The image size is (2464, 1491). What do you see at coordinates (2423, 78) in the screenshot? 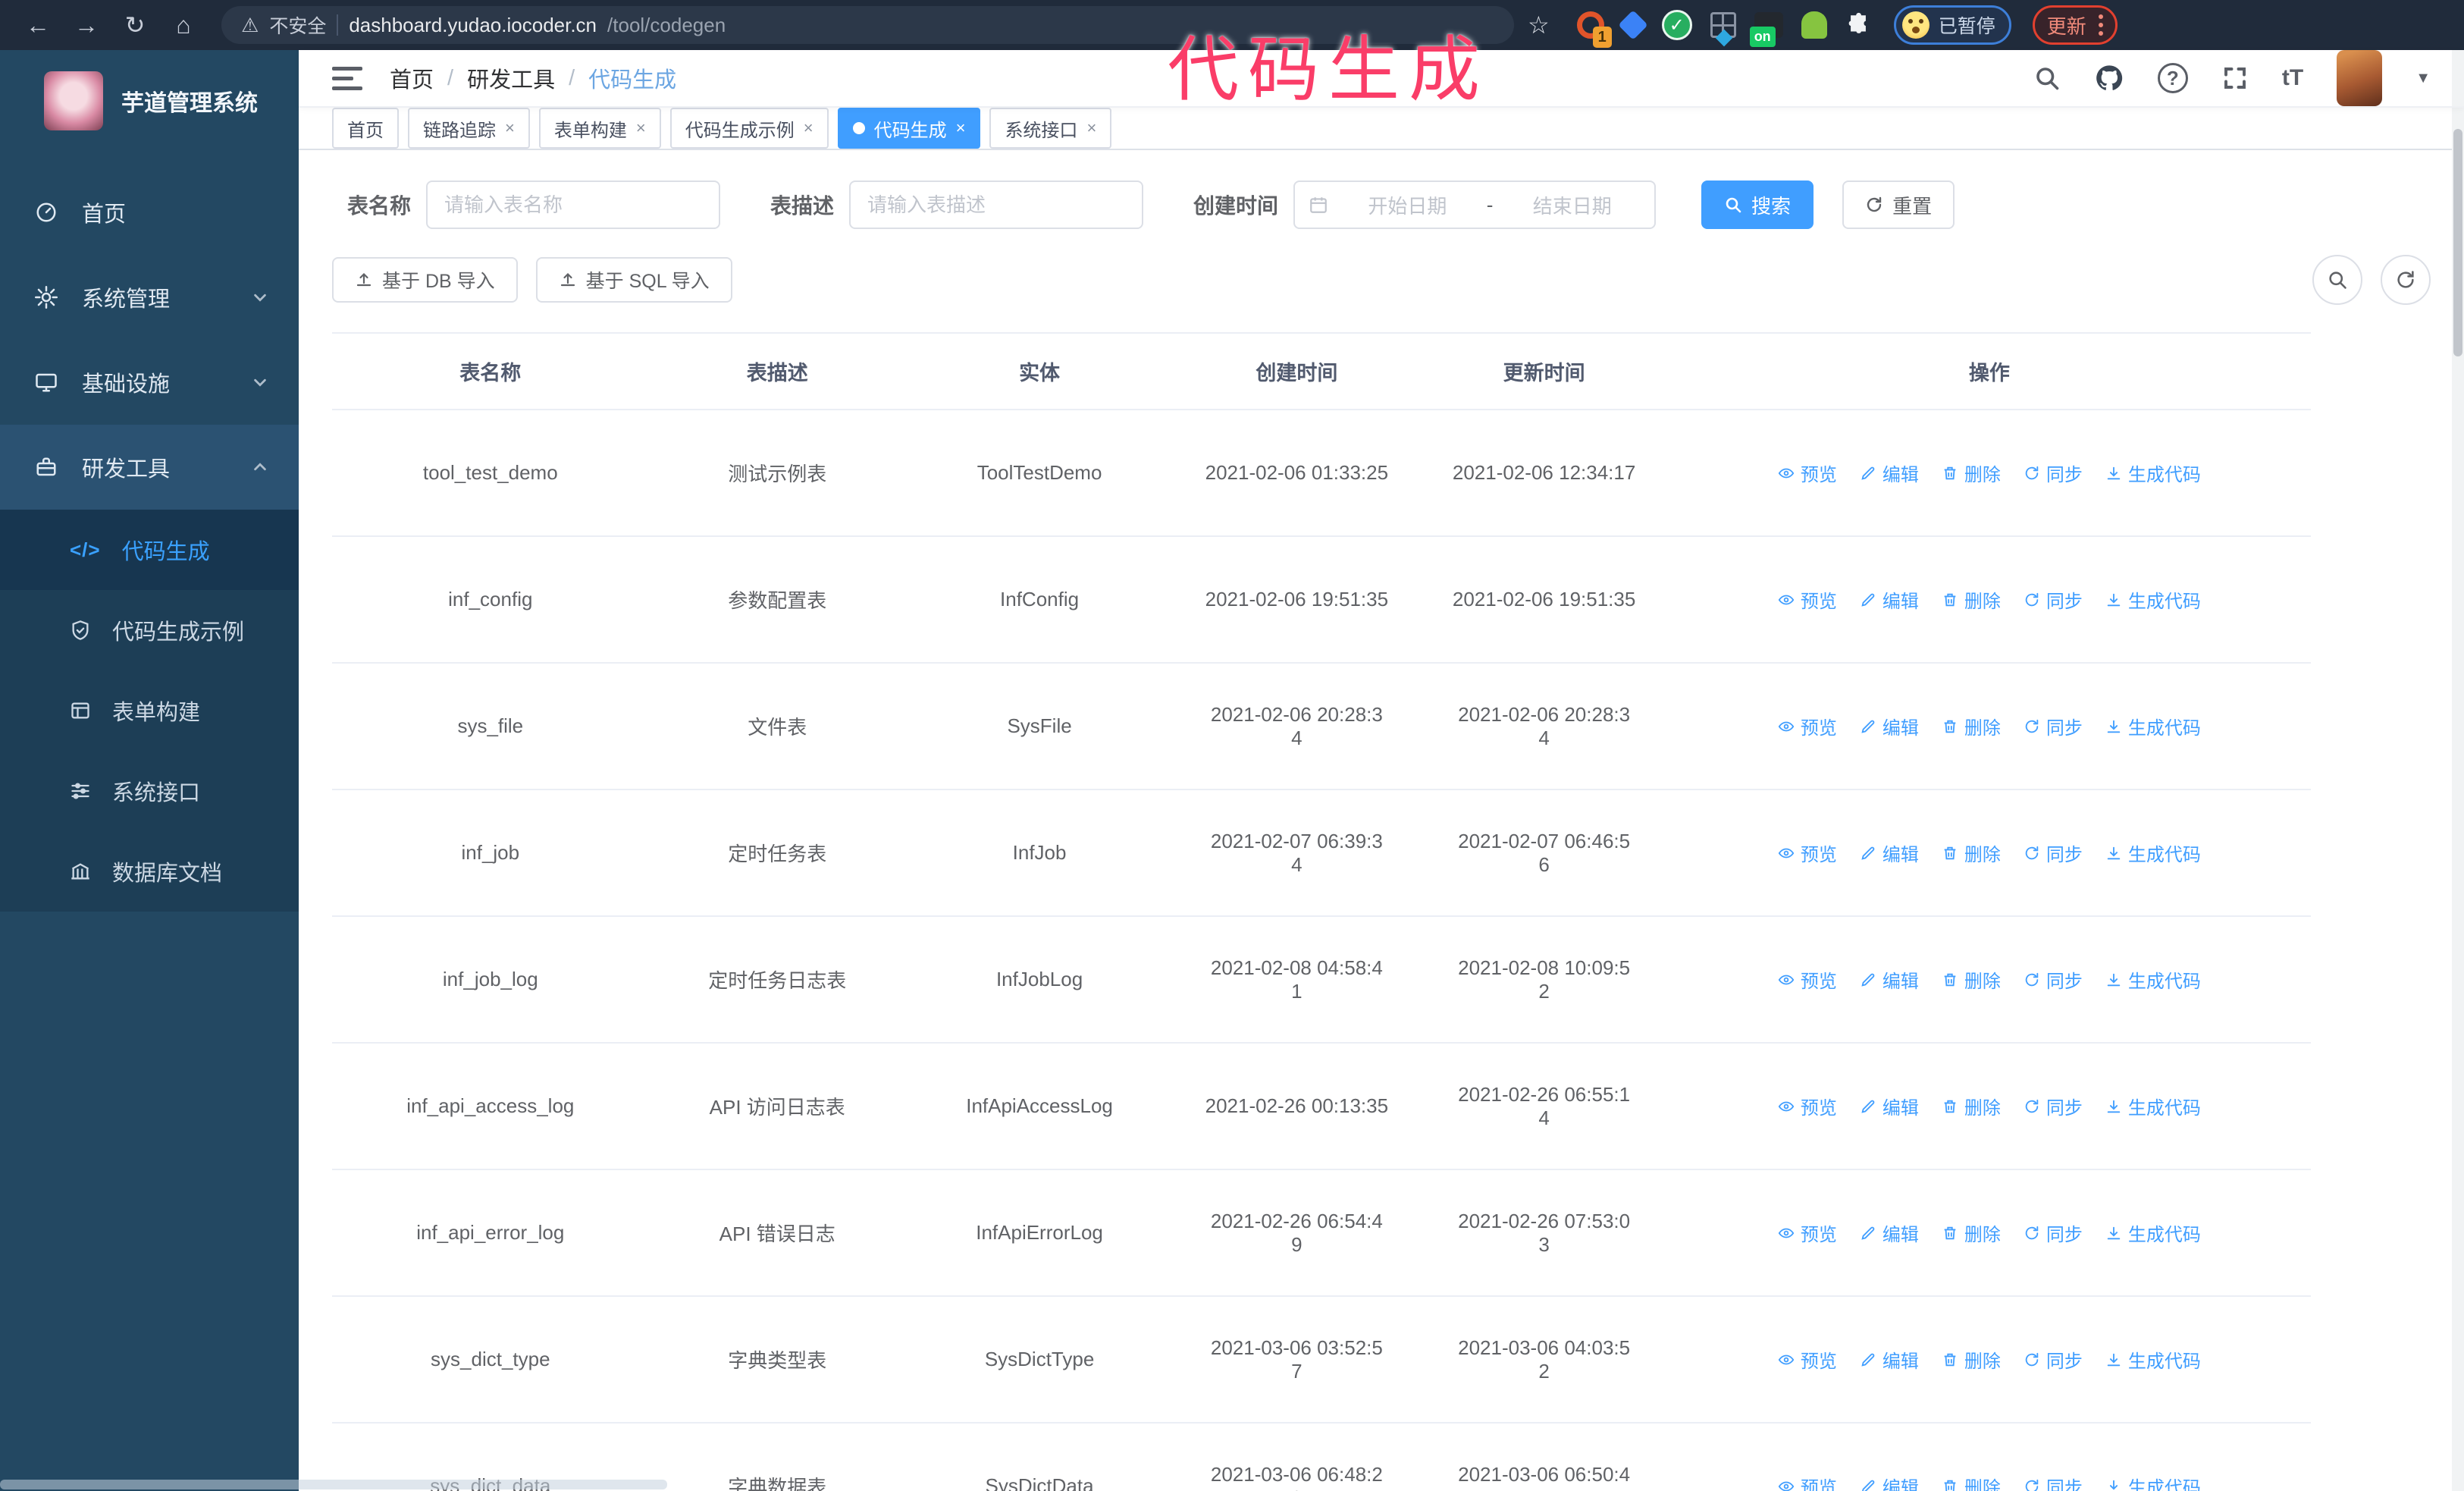
I see `avatar-caret-icon: ▼` at bounding box center [2423, 78].